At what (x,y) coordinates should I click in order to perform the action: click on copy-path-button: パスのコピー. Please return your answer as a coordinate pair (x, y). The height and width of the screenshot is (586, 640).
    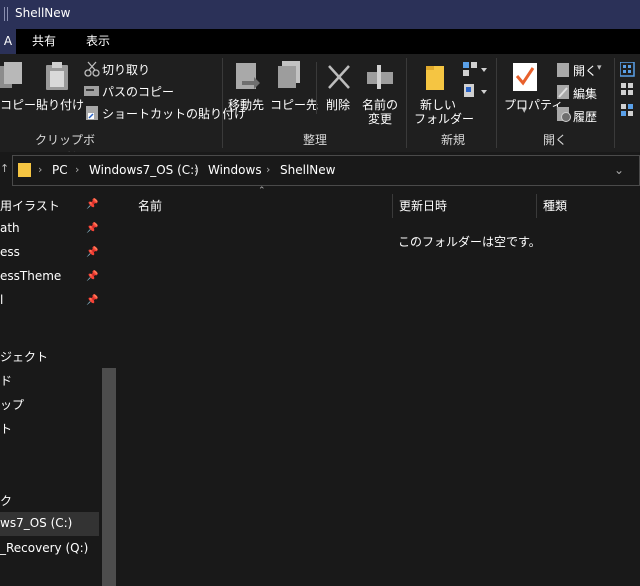
    Looking at the image, I should click on (138, 91).